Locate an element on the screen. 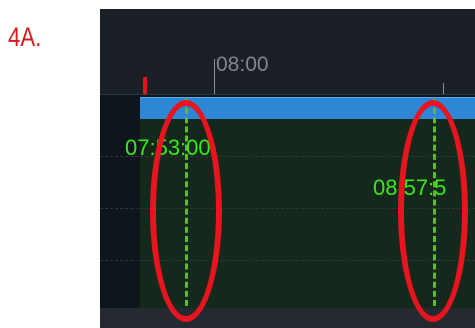 This screenshot has width=475, height=328. ruler-tick-label: 08:00 is located at coordinates (242, 64).